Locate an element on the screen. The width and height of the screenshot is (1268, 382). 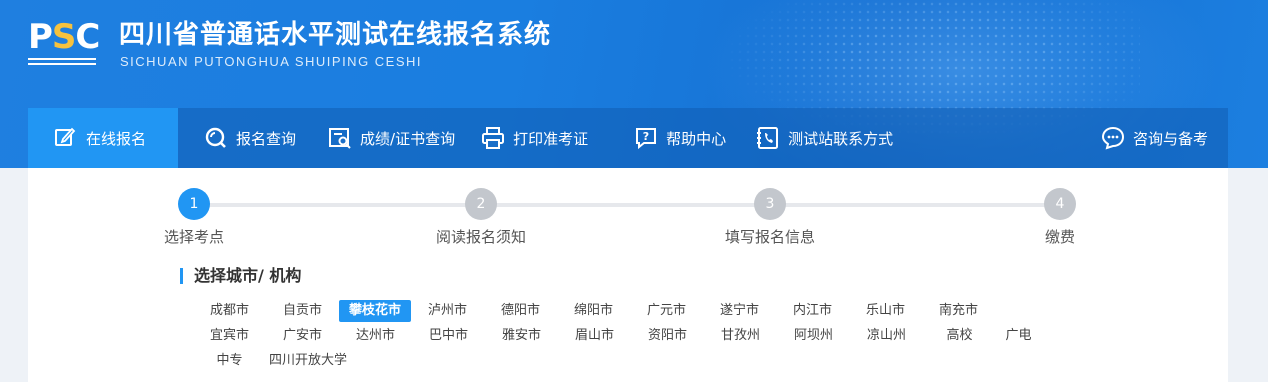
step-1-label: 选择考点 is located at coordinates (194, 237).